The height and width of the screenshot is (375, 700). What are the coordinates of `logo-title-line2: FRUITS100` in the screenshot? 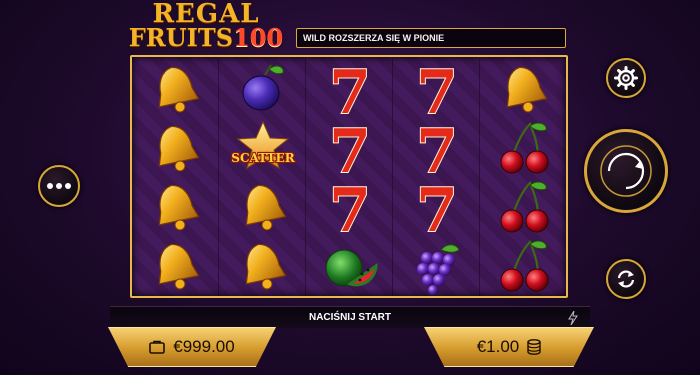 It's located at (206, 38).